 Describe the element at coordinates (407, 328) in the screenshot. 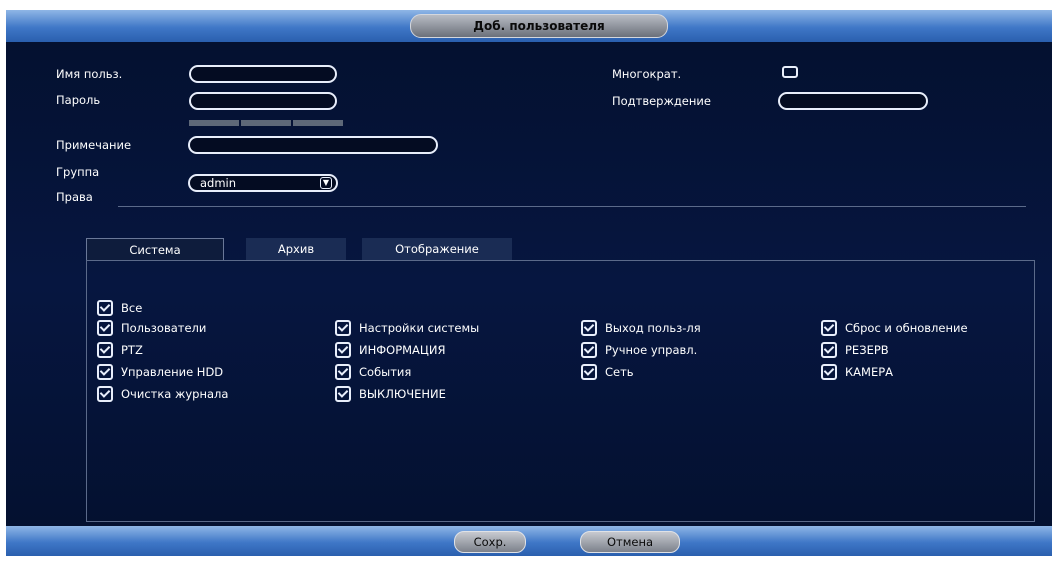

I see `perm-item: Настройки системы` at that location.